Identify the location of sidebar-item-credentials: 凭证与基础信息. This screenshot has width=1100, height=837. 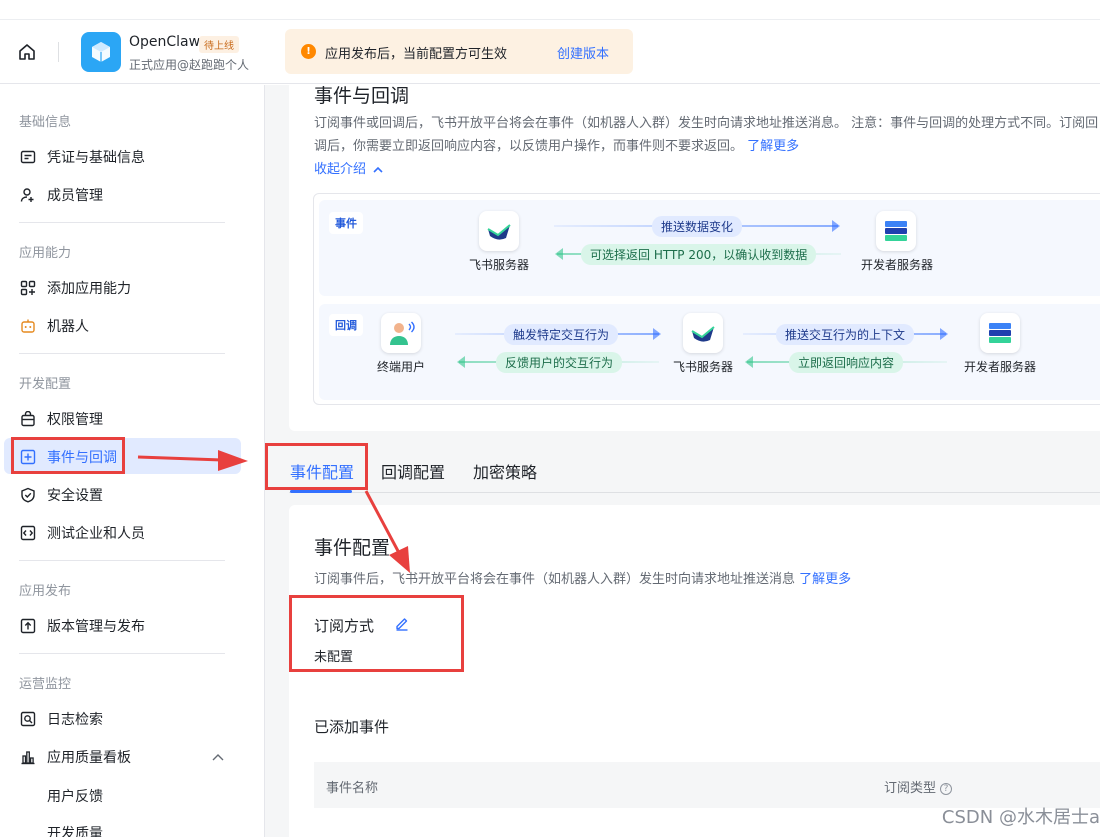
(82, 157).